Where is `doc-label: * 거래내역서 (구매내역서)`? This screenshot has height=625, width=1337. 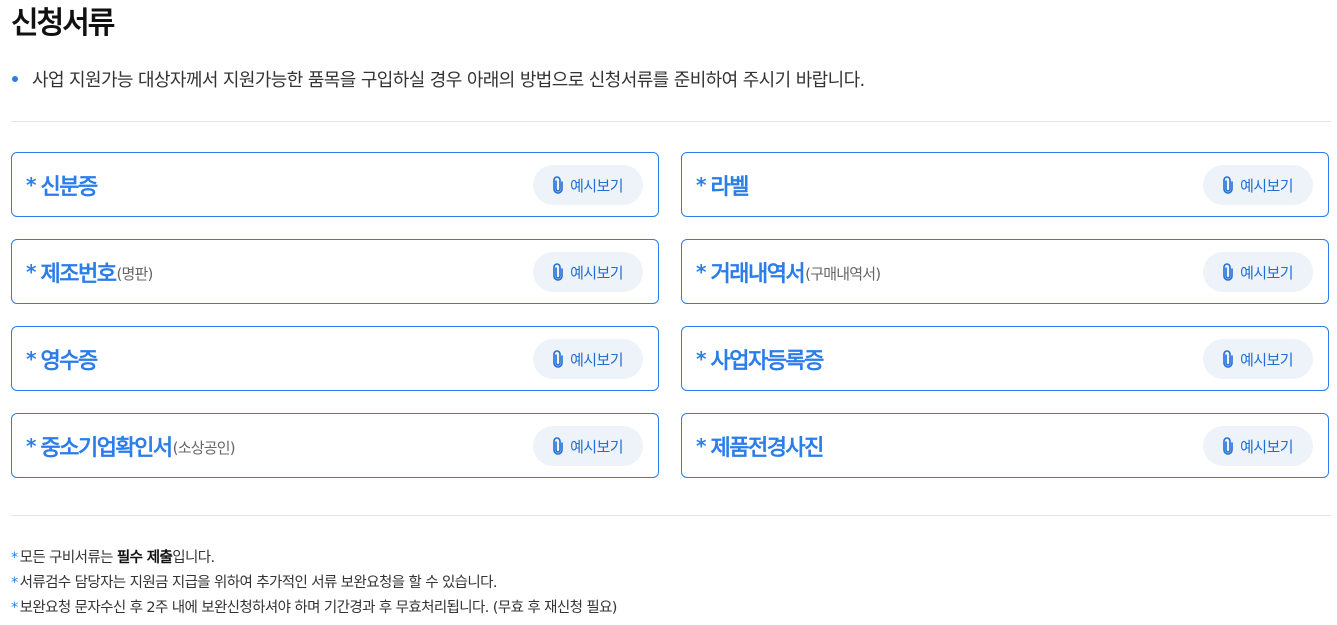 doc-label: * 거래내역서 (구매내역서) is located at coordinates (788, 271).